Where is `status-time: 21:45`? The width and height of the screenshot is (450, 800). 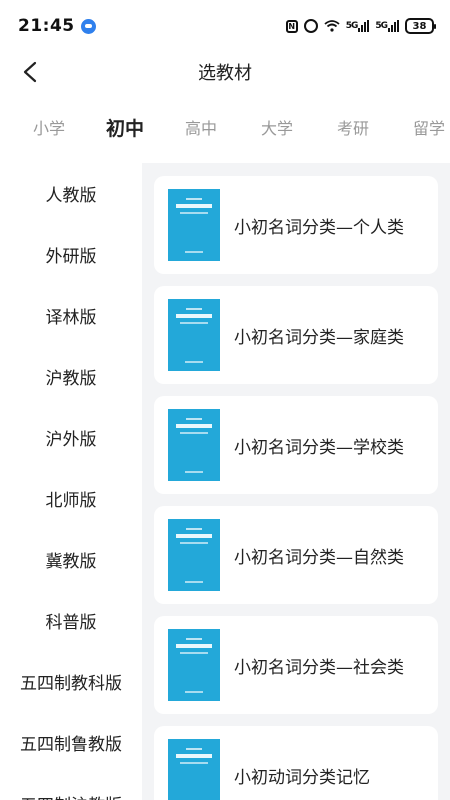
status-time: 21:45 is located at coordinates (46, 26).